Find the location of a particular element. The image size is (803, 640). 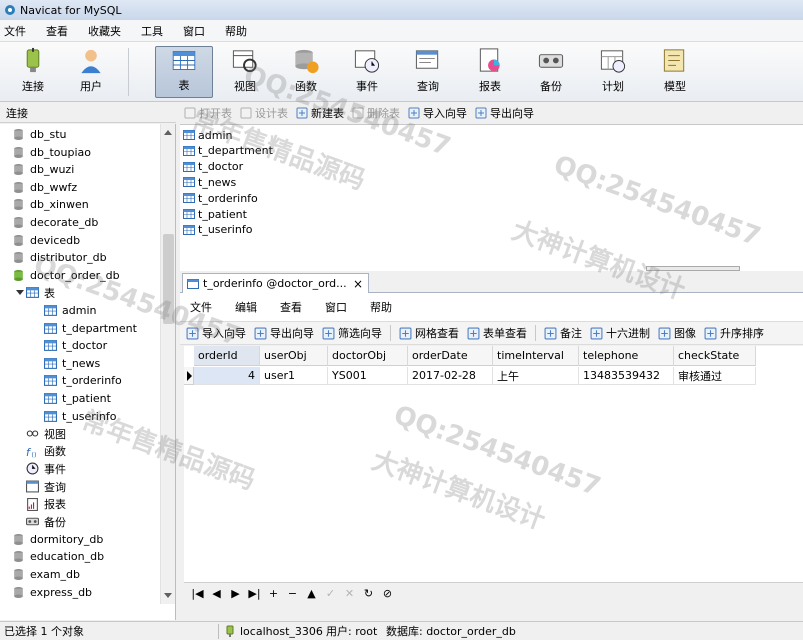

tree-item-node: 查询 is located at coordinates (33, 486).